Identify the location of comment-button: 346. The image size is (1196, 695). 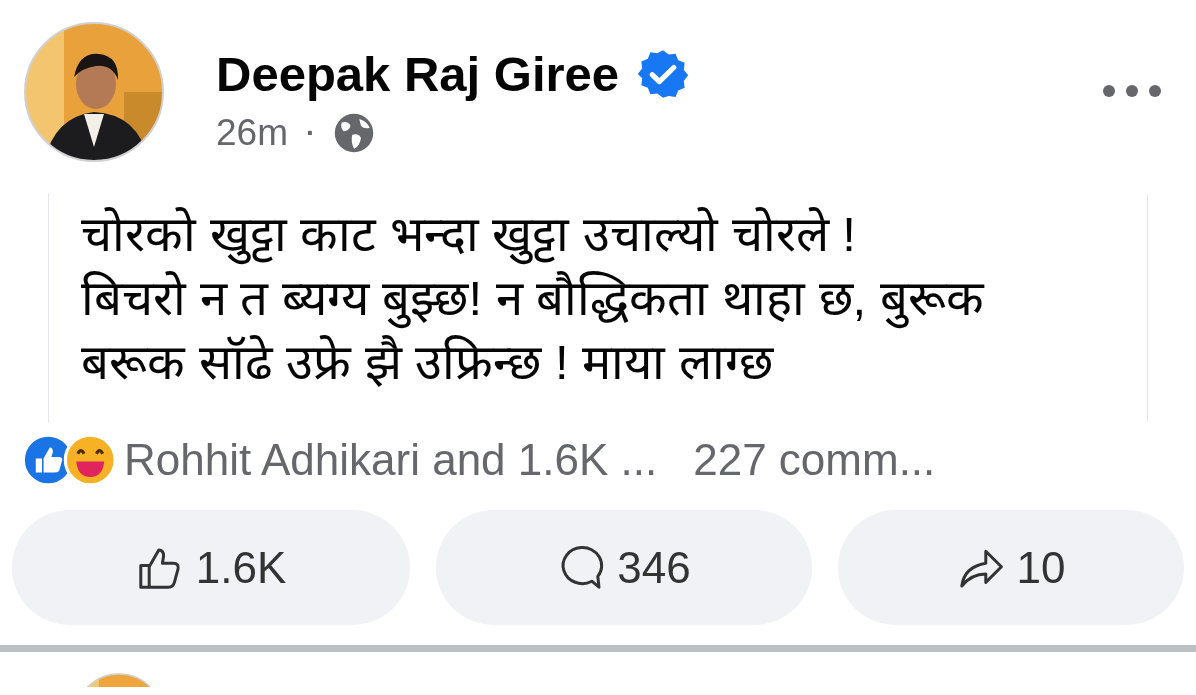
(624, 567).